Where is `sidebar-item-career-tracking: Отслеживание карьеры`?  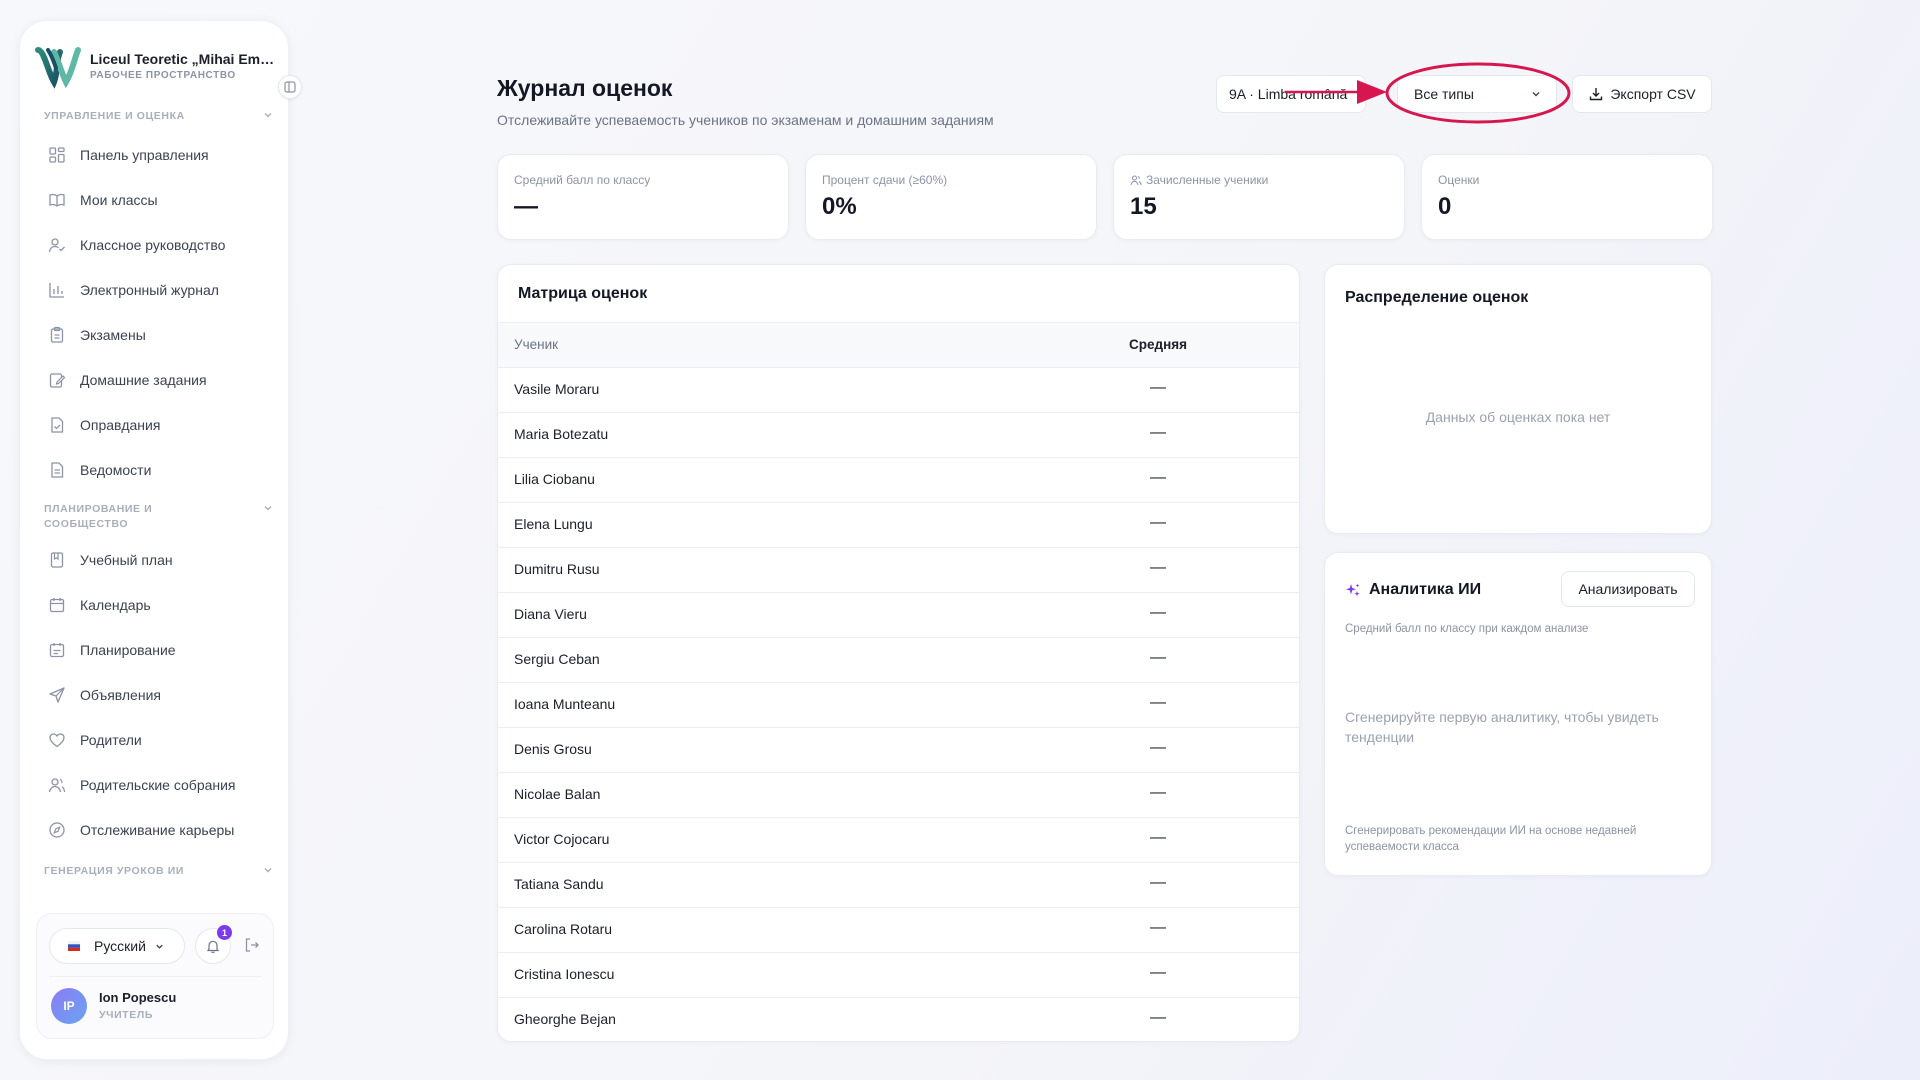 sidebar-item-career-tracking: Отслеживание карьеры is located at coordinates (160, 830).